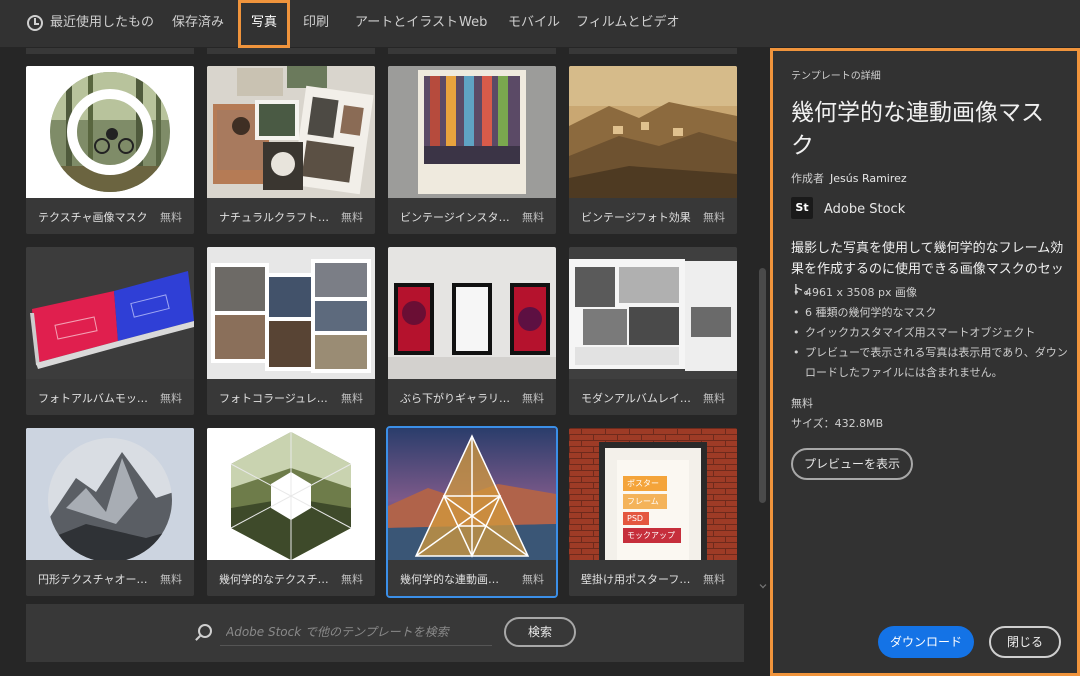 The image size is (1080, 676). What do you see at coordinates (645, 483) in the screenshot?
I see `poster-line: ポスター` at bounding box center [645, 483].